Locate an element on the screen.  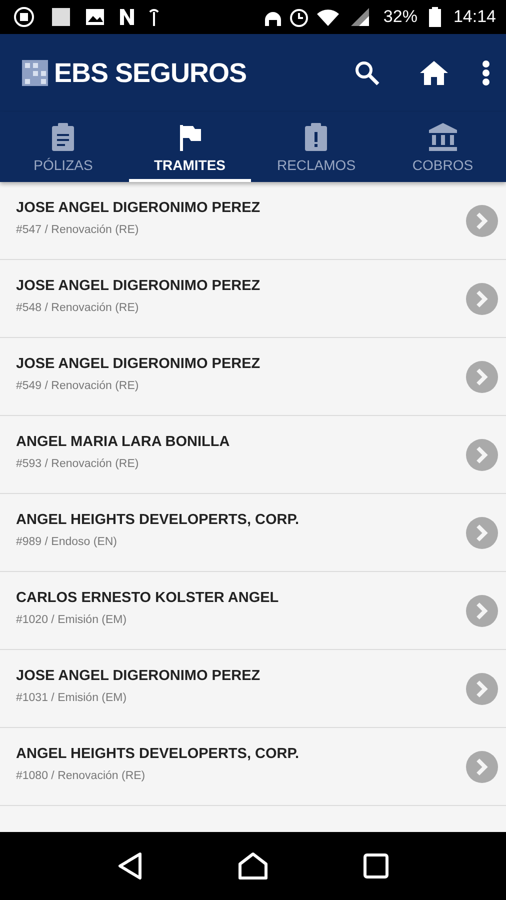
alert-clipboard-icon is located at coordinates (316, 137).